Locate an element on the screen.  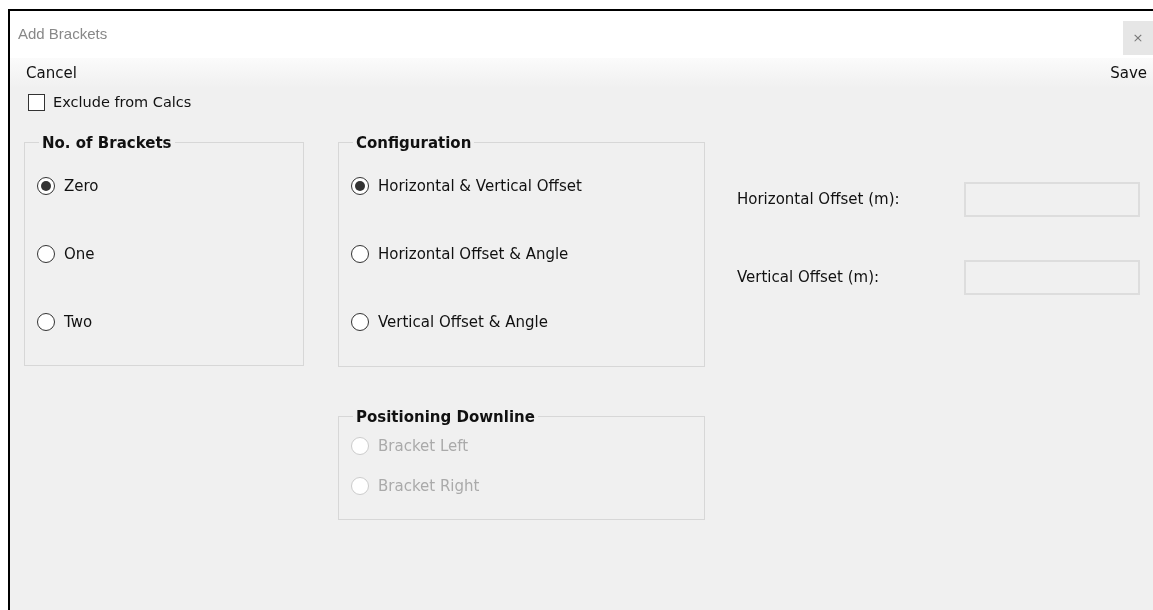
checkbox-label: Exclude from Calcs is located at coordinates (122, 102).